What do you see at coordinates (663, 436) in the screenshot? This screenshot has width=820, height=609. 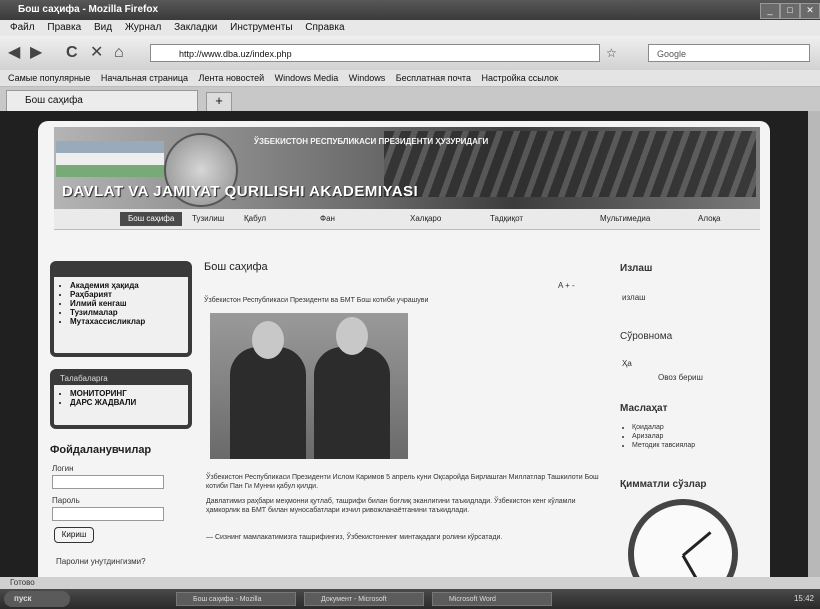 I see `consult-item: Аризалар` at bounding box center [663, 436].